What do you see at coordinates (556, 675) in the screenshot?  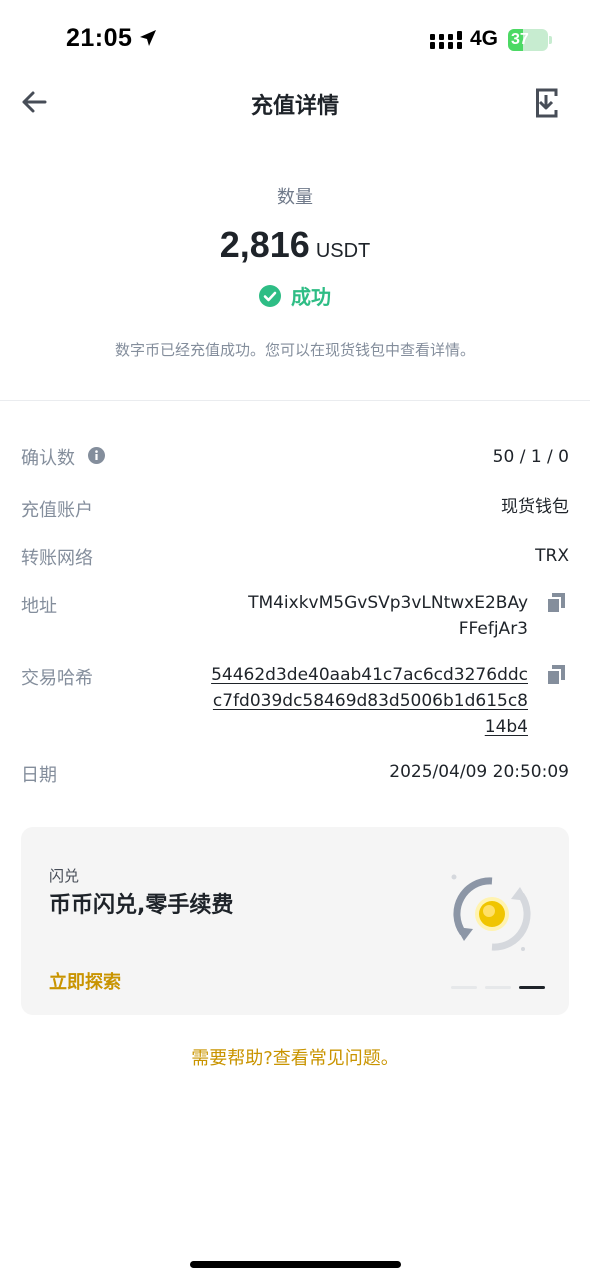 I see `copy-txid-icon` at bounding box center [556, 675].